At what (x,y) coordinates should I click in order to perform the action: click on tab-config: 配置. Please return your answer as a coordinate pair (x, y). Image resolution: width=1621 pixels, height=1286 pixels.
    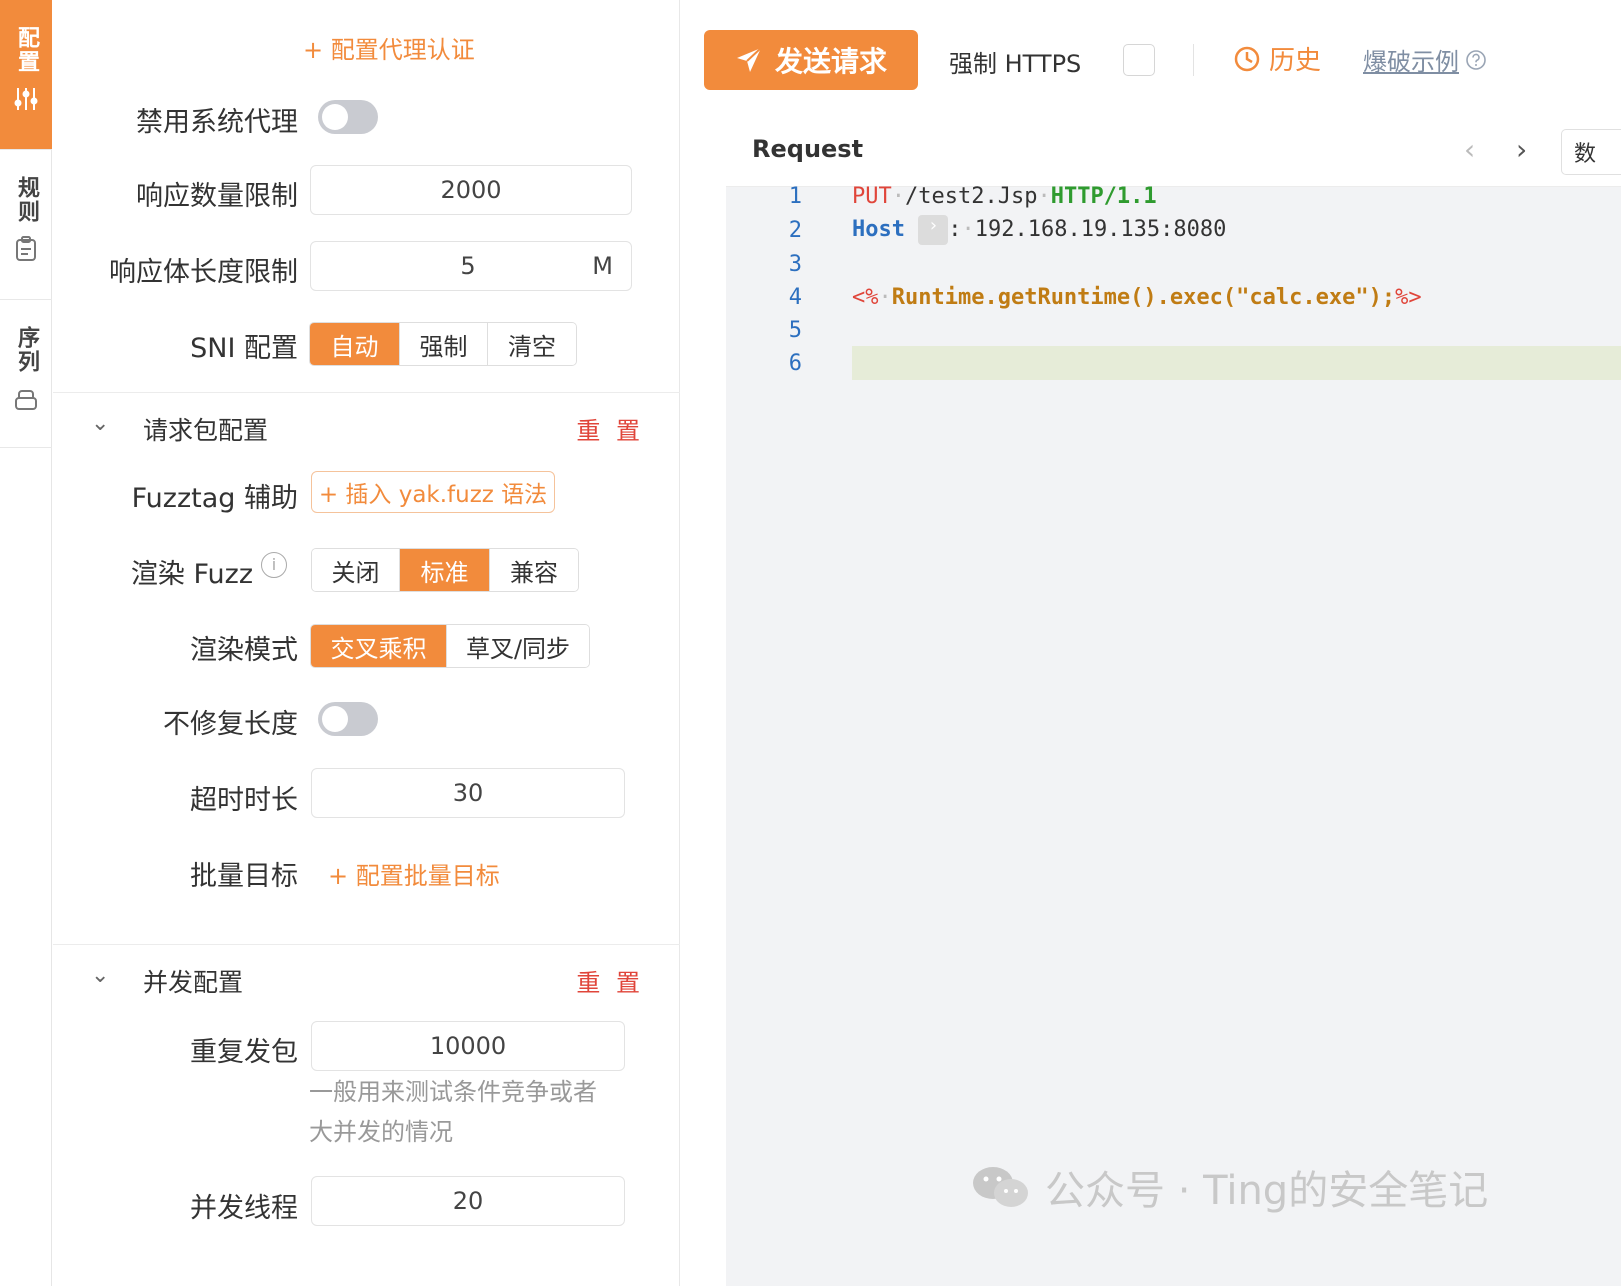
    Looking at the image, I should click on (26, 75).